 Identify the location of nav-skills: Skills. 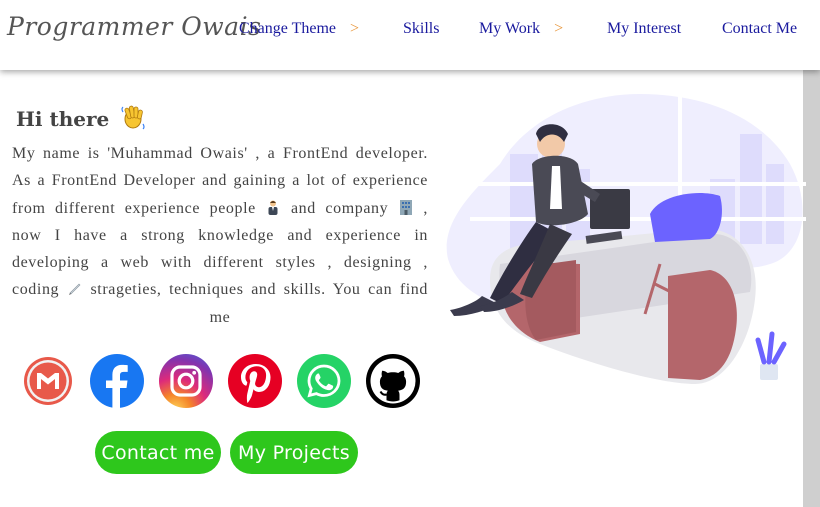
(421, 29).